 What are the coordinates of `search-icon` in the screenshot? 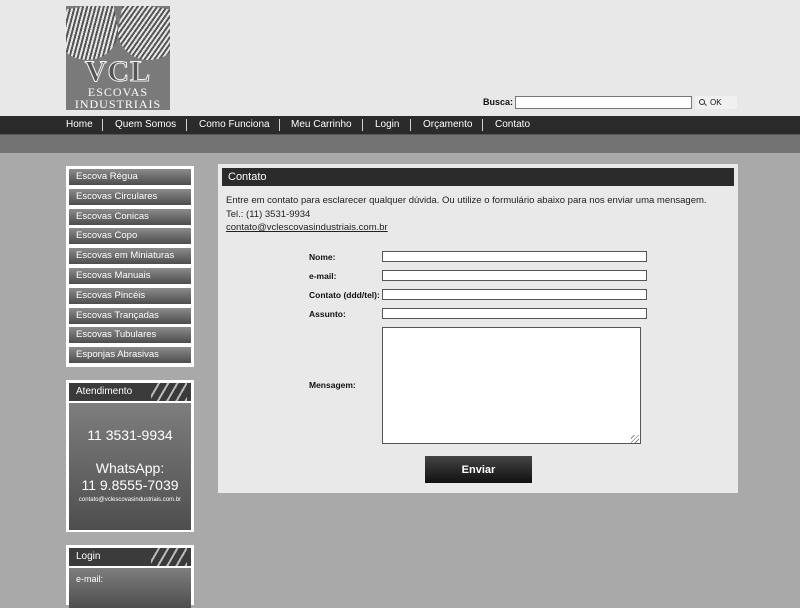 It's located at (703, 102).